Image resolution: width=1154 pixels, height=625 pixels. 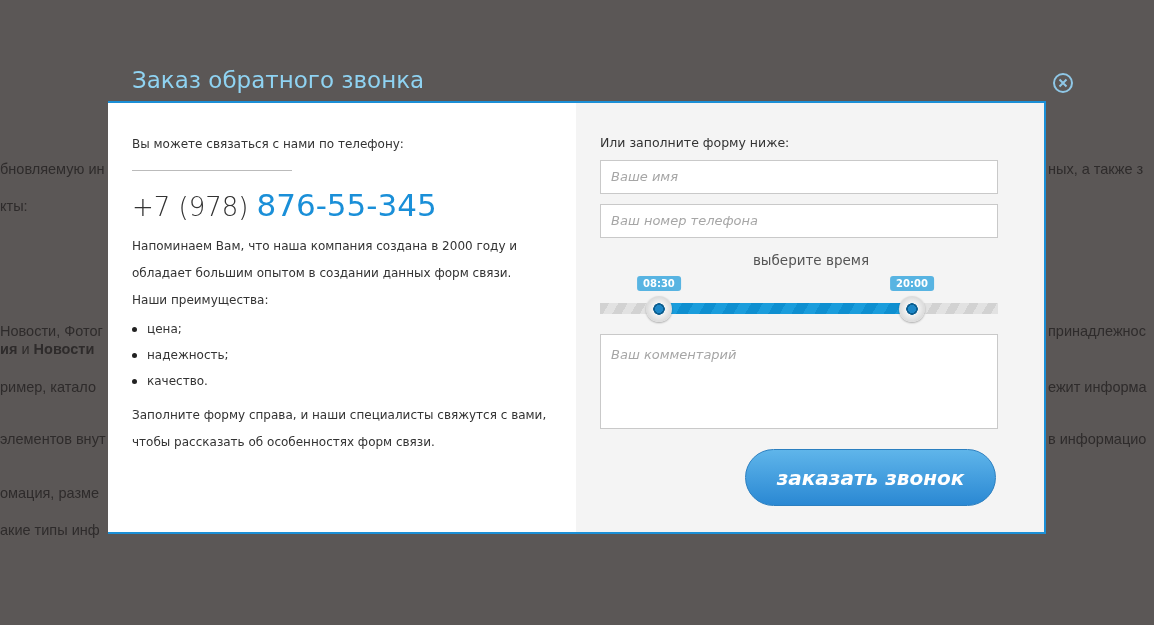 What do you see at coordinates (799, 177) in the screenshot?
I see `name-field: Ваше имя` at bounding box center [799, 177].